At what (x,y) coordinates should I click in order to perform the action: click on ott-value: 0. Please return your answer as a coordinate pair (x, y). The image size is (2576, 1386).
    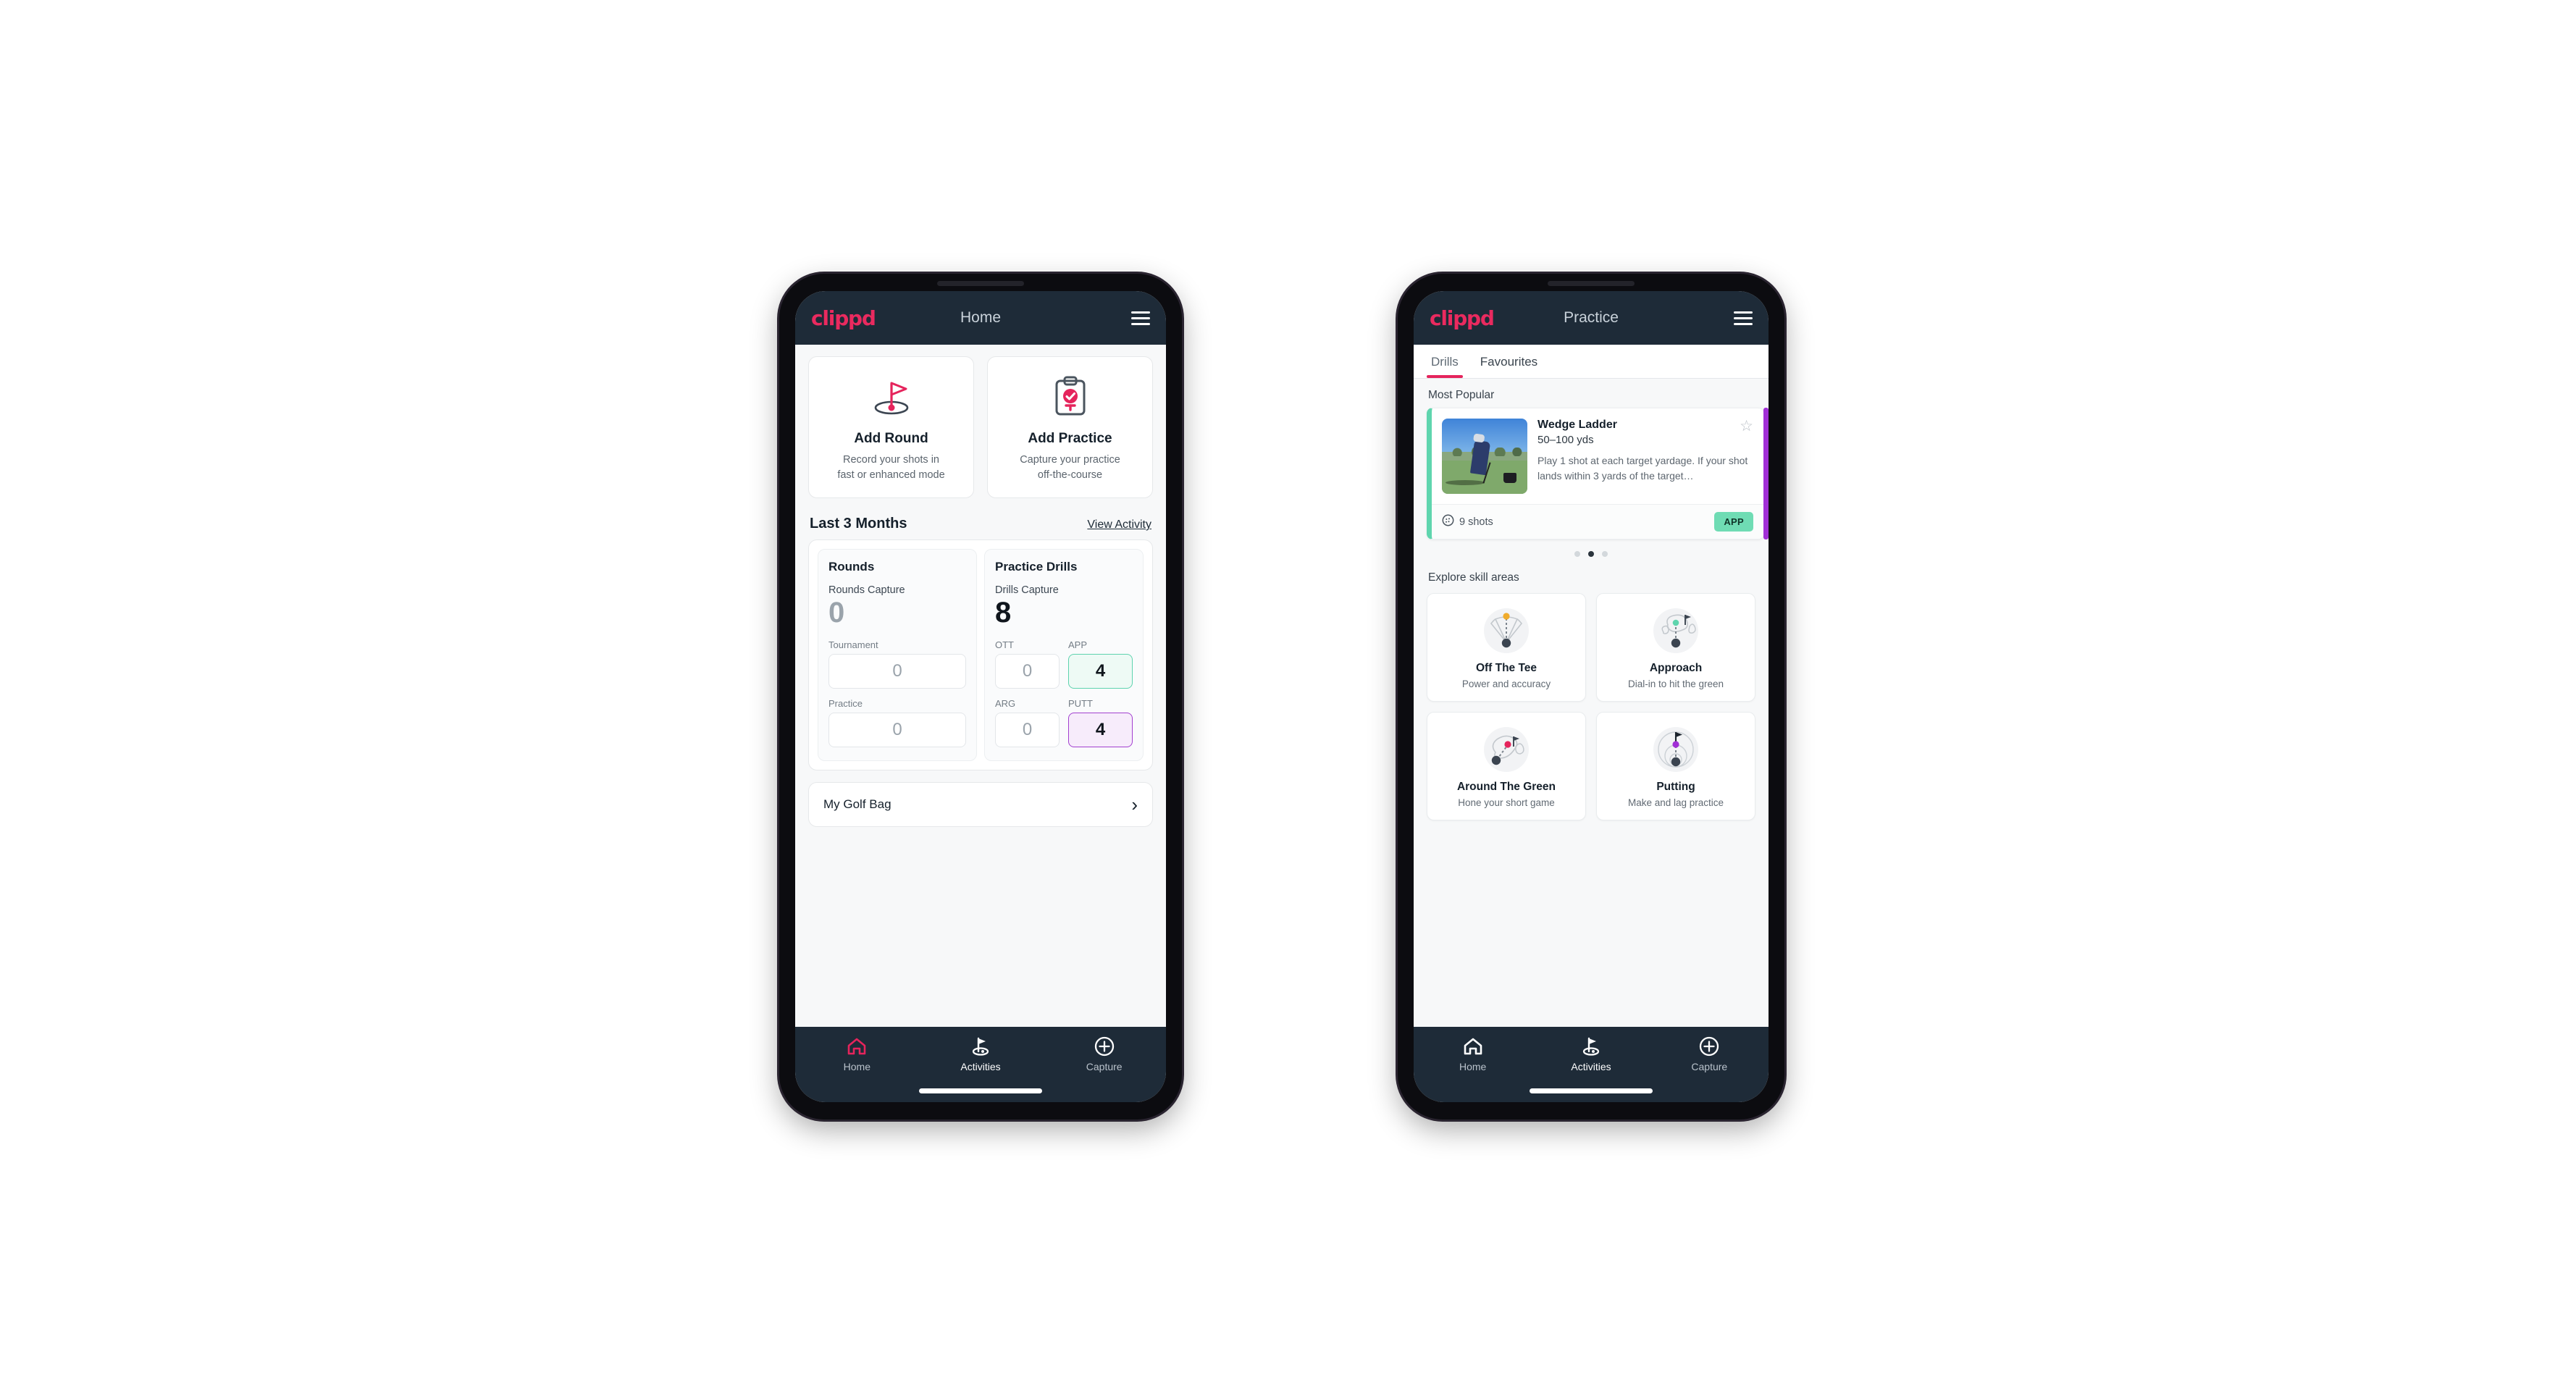
    Looking at the image, I should click on (1027, 671).